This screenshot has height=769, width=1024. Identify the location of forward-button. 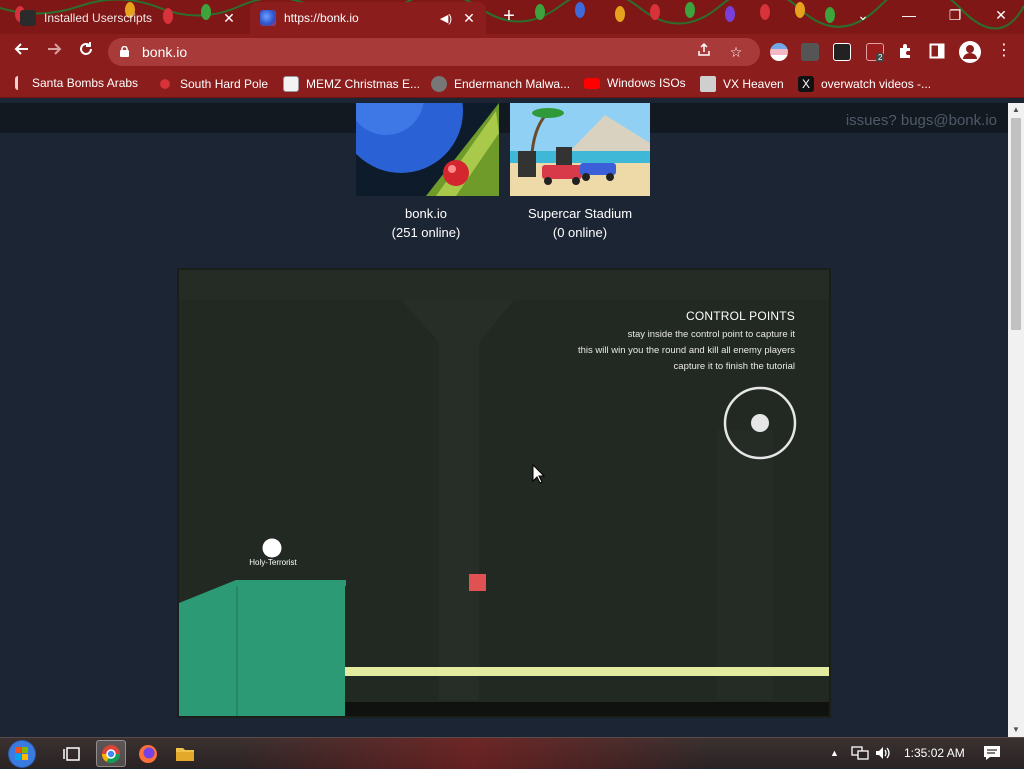
(54, 52).